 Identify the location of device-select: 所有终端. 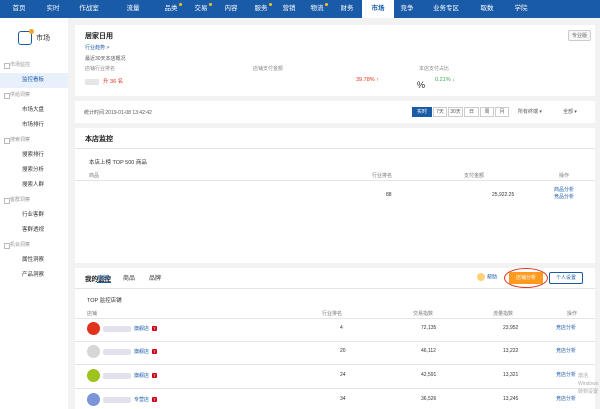
(530, 111).